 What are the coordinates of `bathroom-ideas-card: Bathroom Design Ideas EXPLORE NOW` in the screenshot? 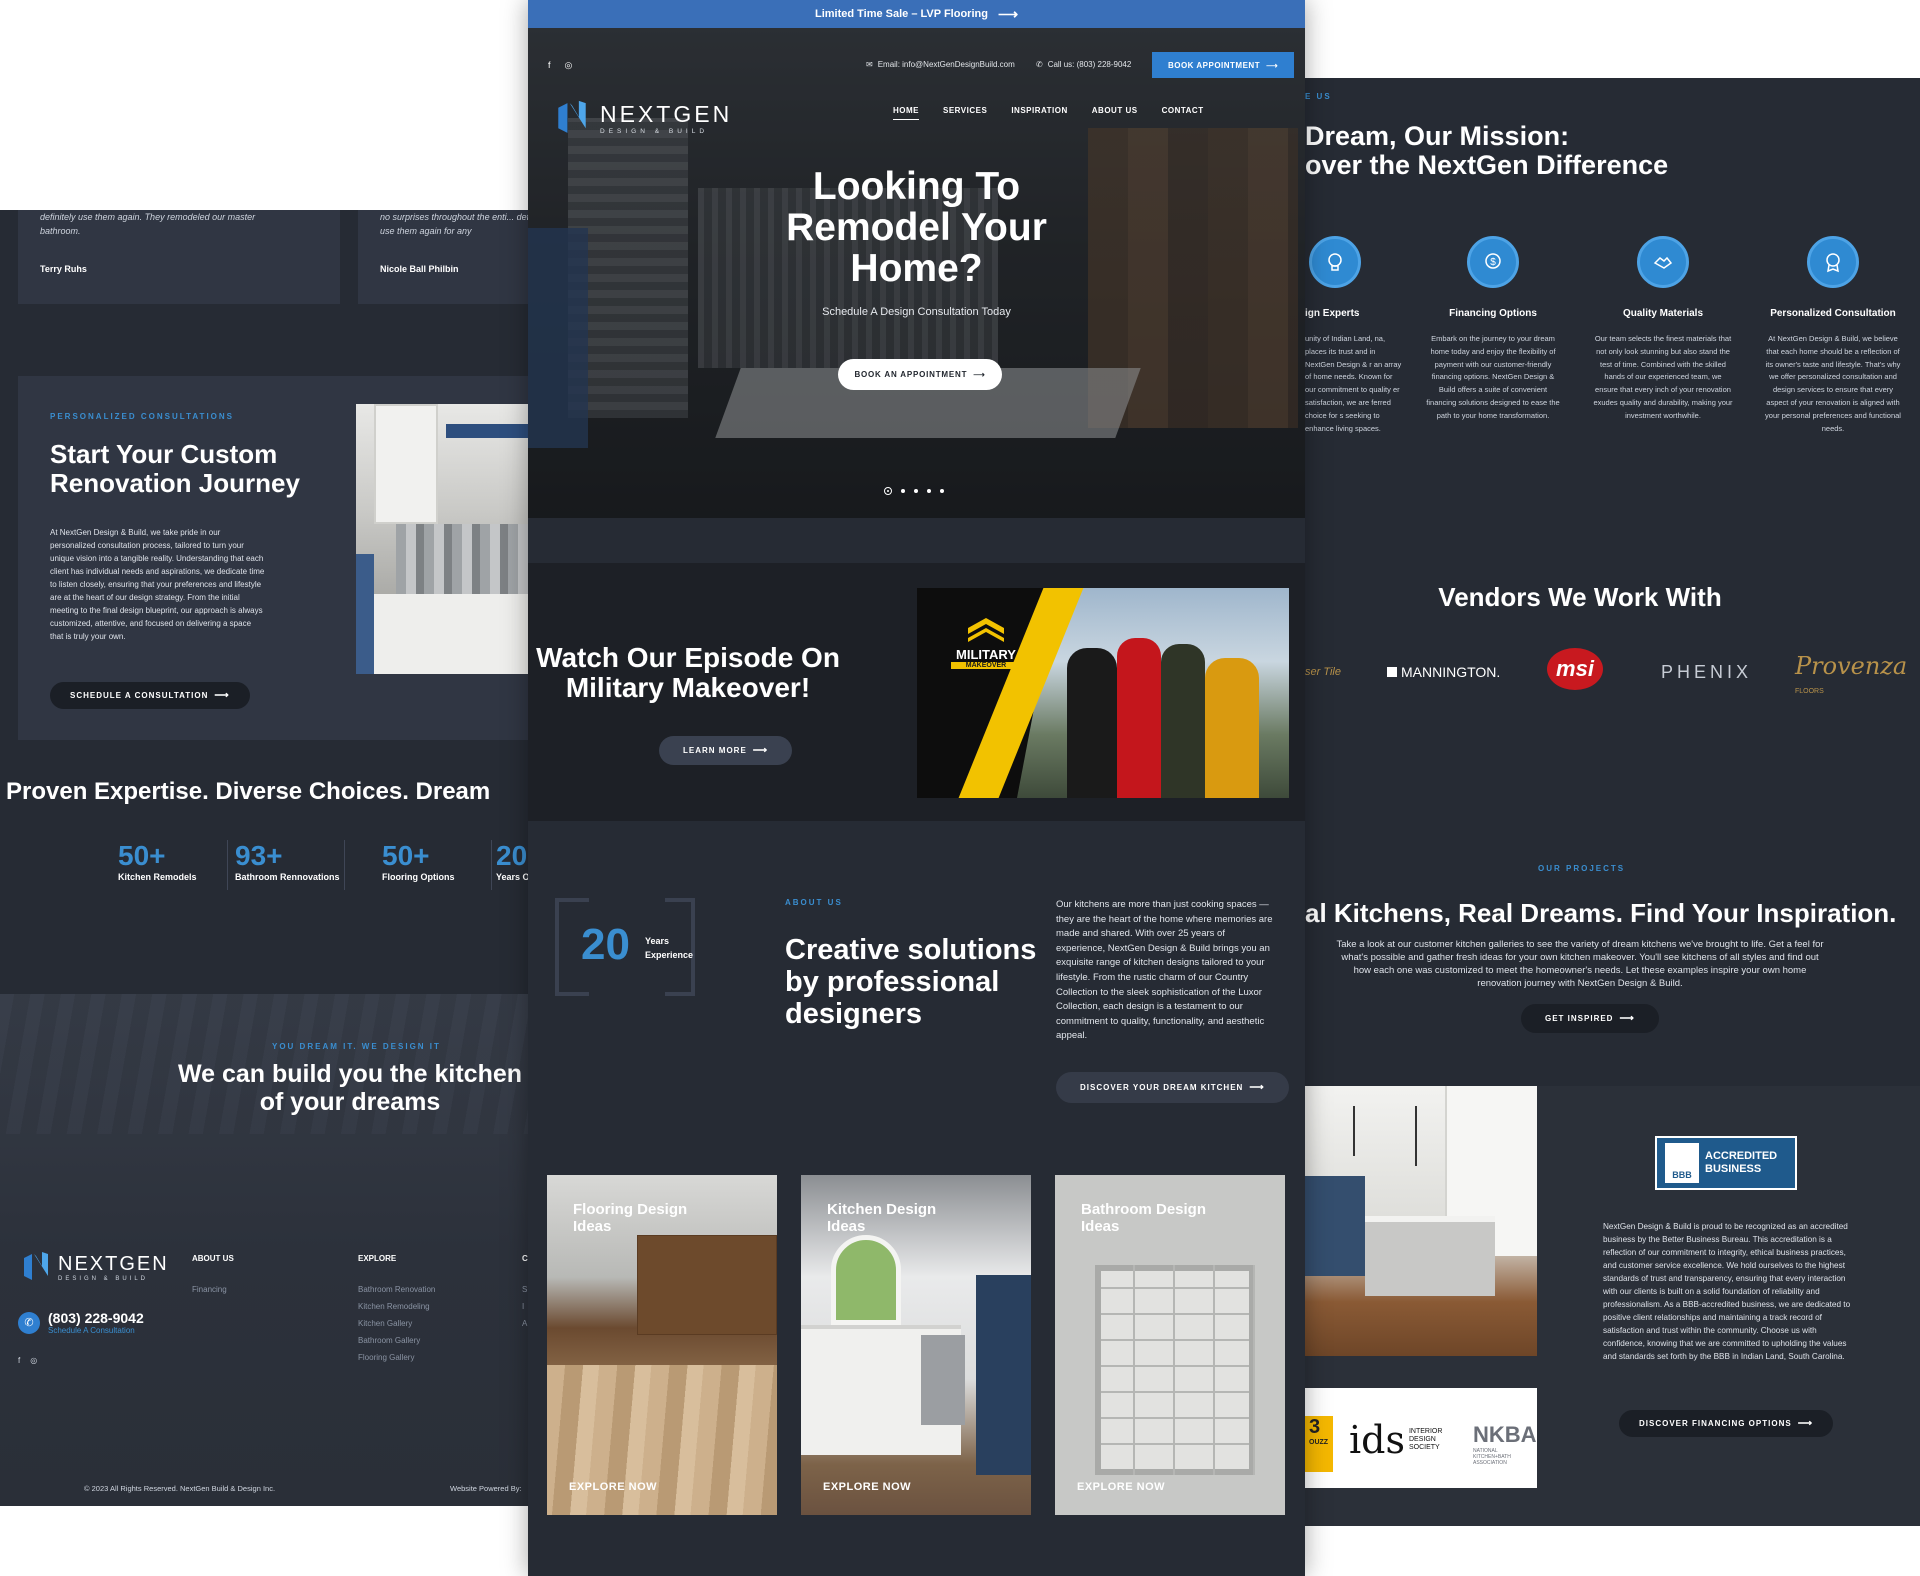 It's located at (1170, 1345).